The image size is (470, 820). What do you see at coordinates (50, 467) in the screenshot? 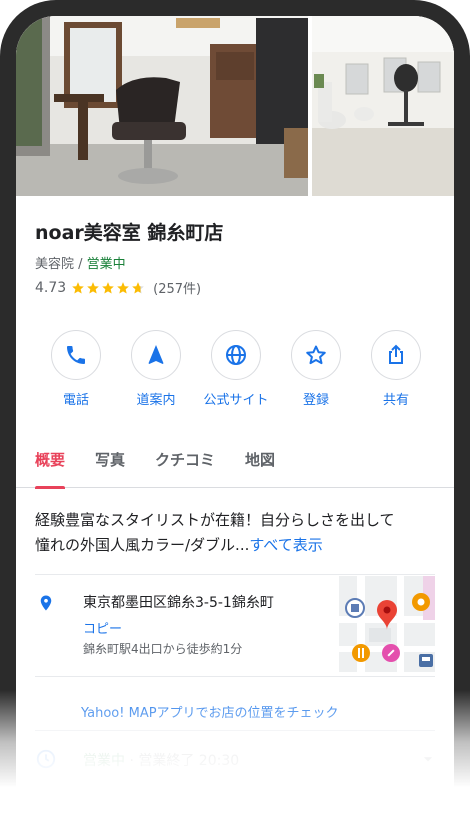
I see `tab-overview: 概要` at bounding box center [50, 467].